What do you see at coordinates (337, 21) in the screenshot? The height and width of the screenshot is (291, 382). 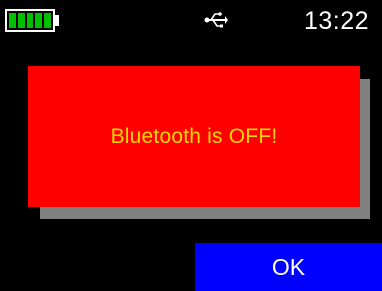 I see `clock: 13:22` at bounding box center [337, 21].